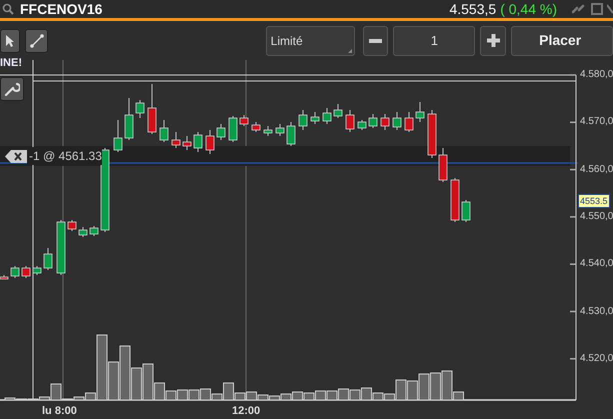 This screenshot has height=419, width=613. I want to click on pointer-tool-button, so click(10, 40).